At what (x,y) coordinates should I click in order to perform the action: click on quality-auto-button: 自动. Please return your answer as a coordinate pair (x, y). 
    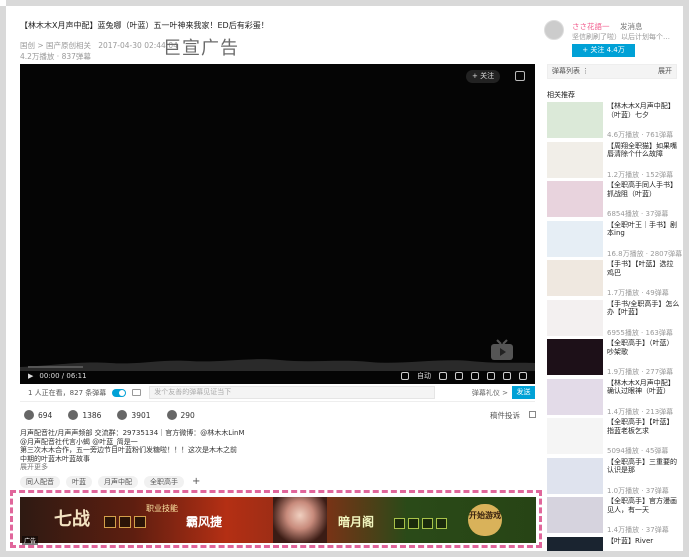
    Looking at the image, I should click on (424, 376).